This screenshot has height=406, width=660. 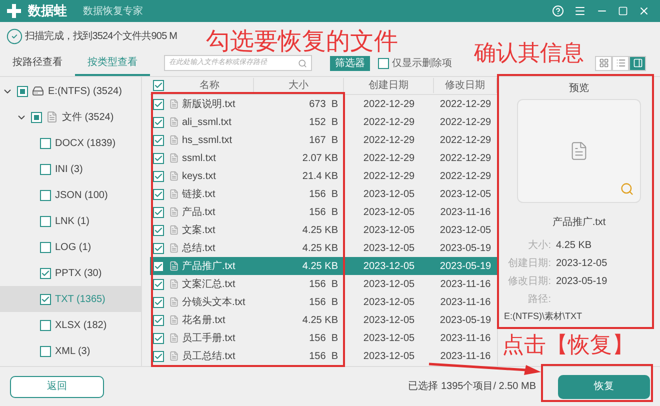 What do you see at coordinates (209, 339) in the screenshot?
I see `file-name: 员工手册.txt` at bounding box center [209, 339].